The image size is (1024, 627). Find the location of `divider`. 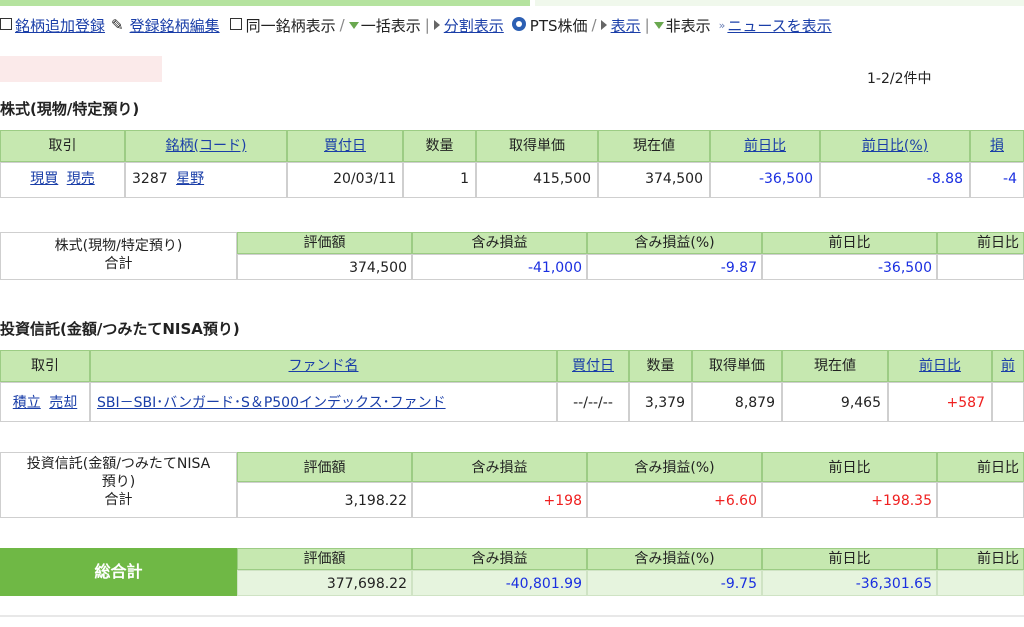

divider is located at coordinates (512, 616).